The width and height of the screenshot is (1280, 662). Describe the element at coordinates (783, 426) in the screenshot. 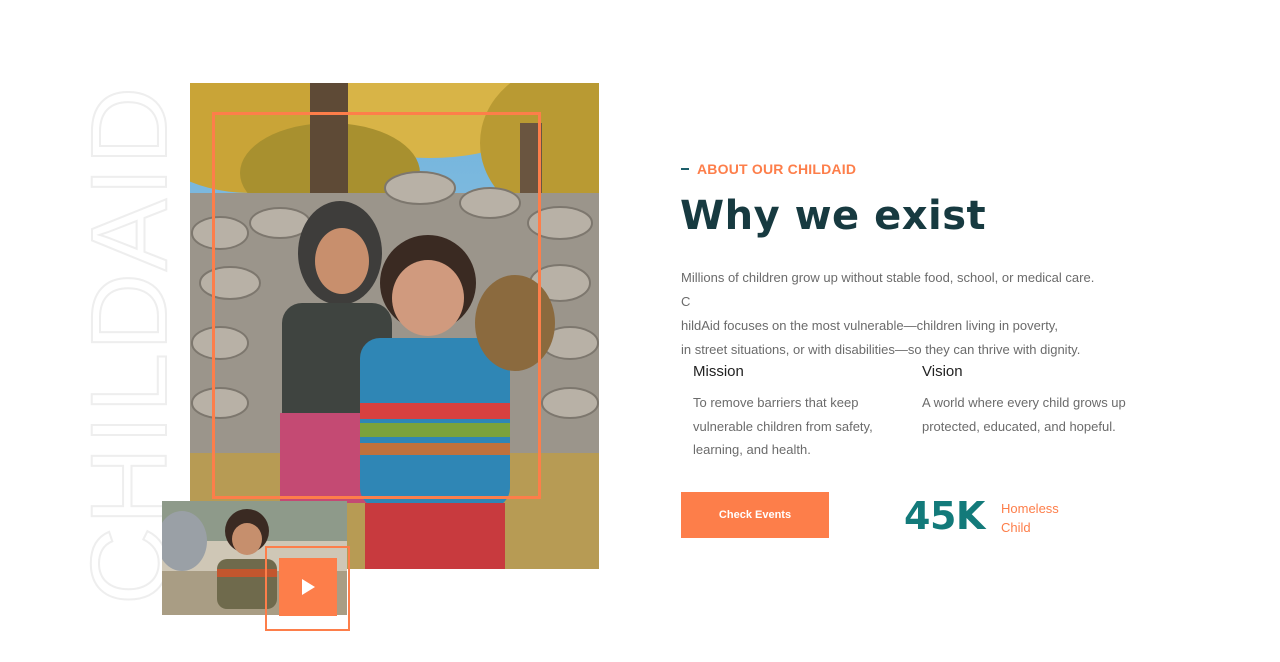

I see `mission-line: vulnerable children from safety,` at that location.